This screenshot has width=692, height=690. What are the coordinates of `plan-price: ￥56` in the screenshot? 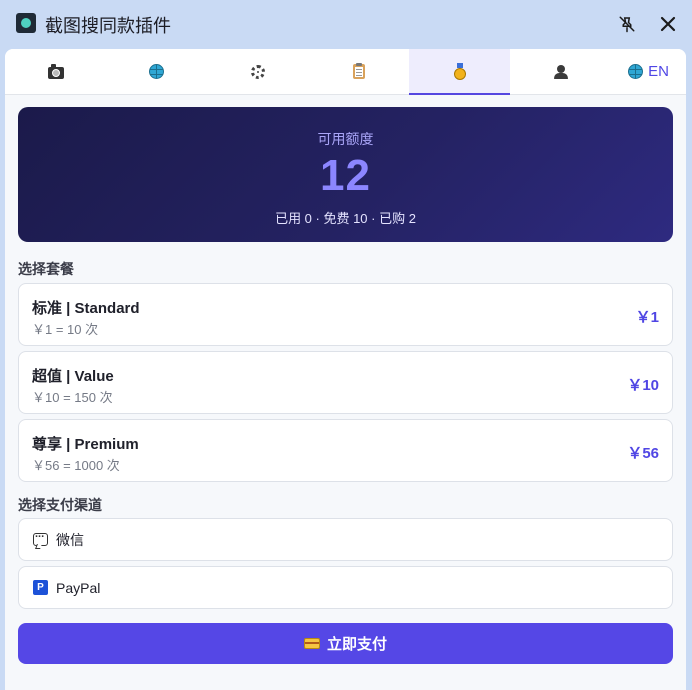 It's located at (643, 453).